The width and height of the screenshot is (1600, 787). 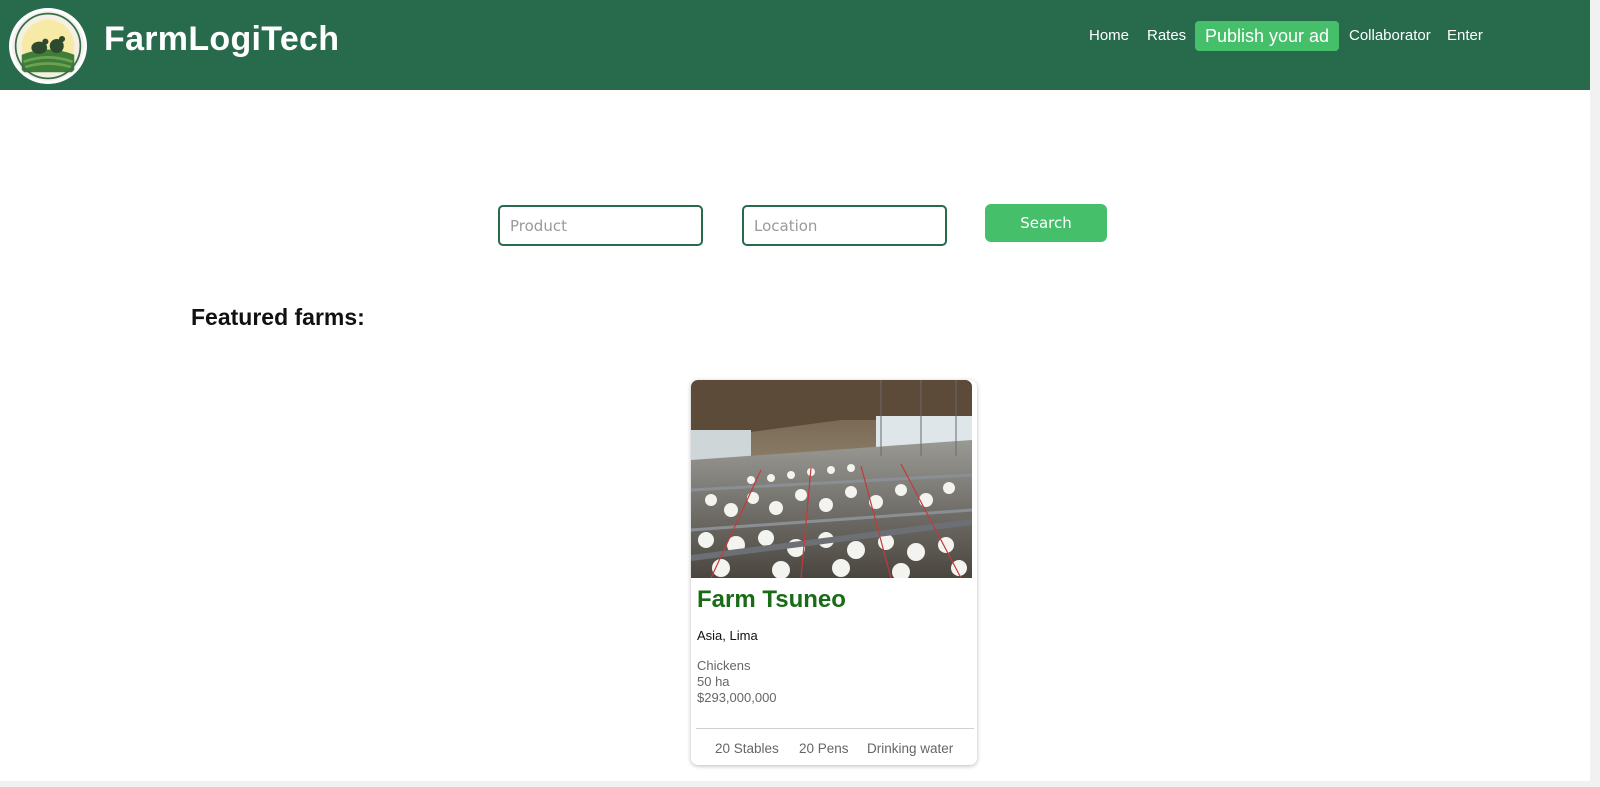 I want to click on farm-price: $293,000,000, so click(x=737, y=697).